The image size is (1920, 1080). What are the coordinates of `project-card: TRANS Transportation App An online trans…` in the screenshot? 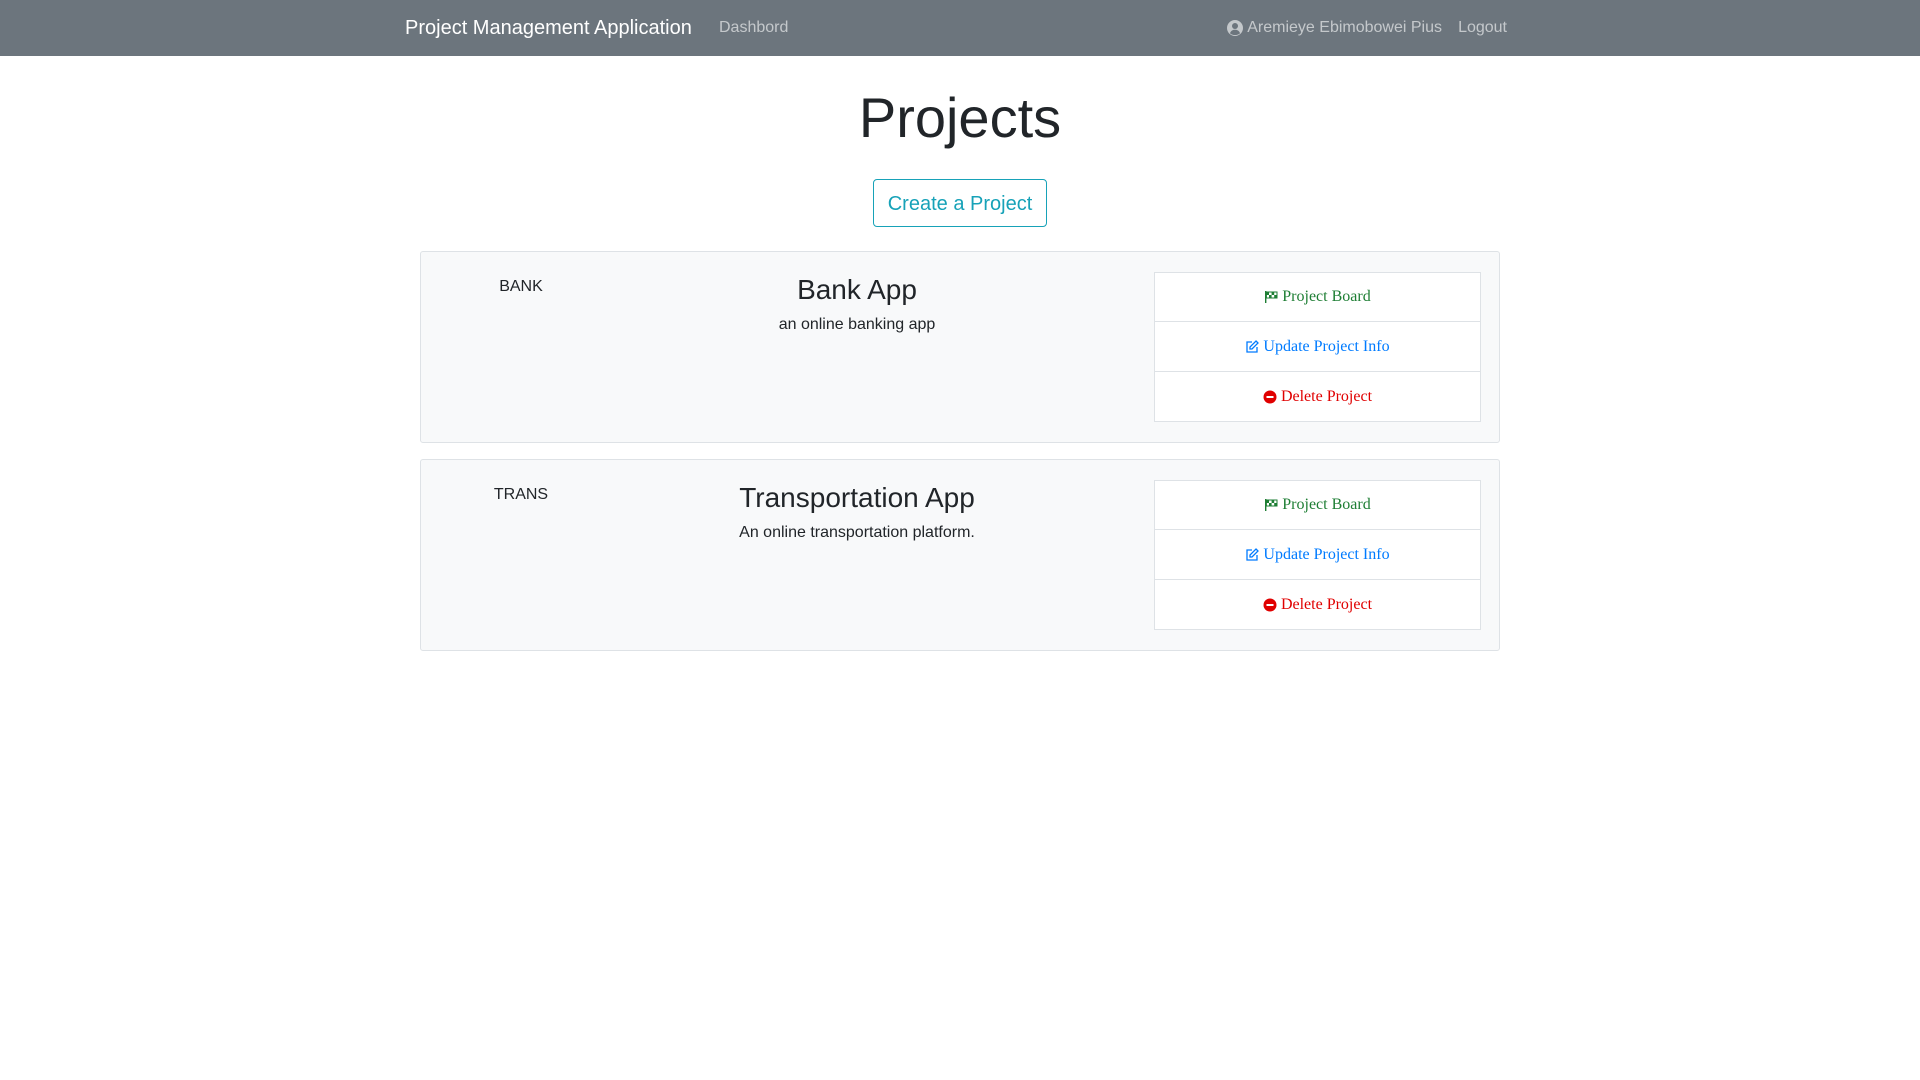 It's located at (960, 555).